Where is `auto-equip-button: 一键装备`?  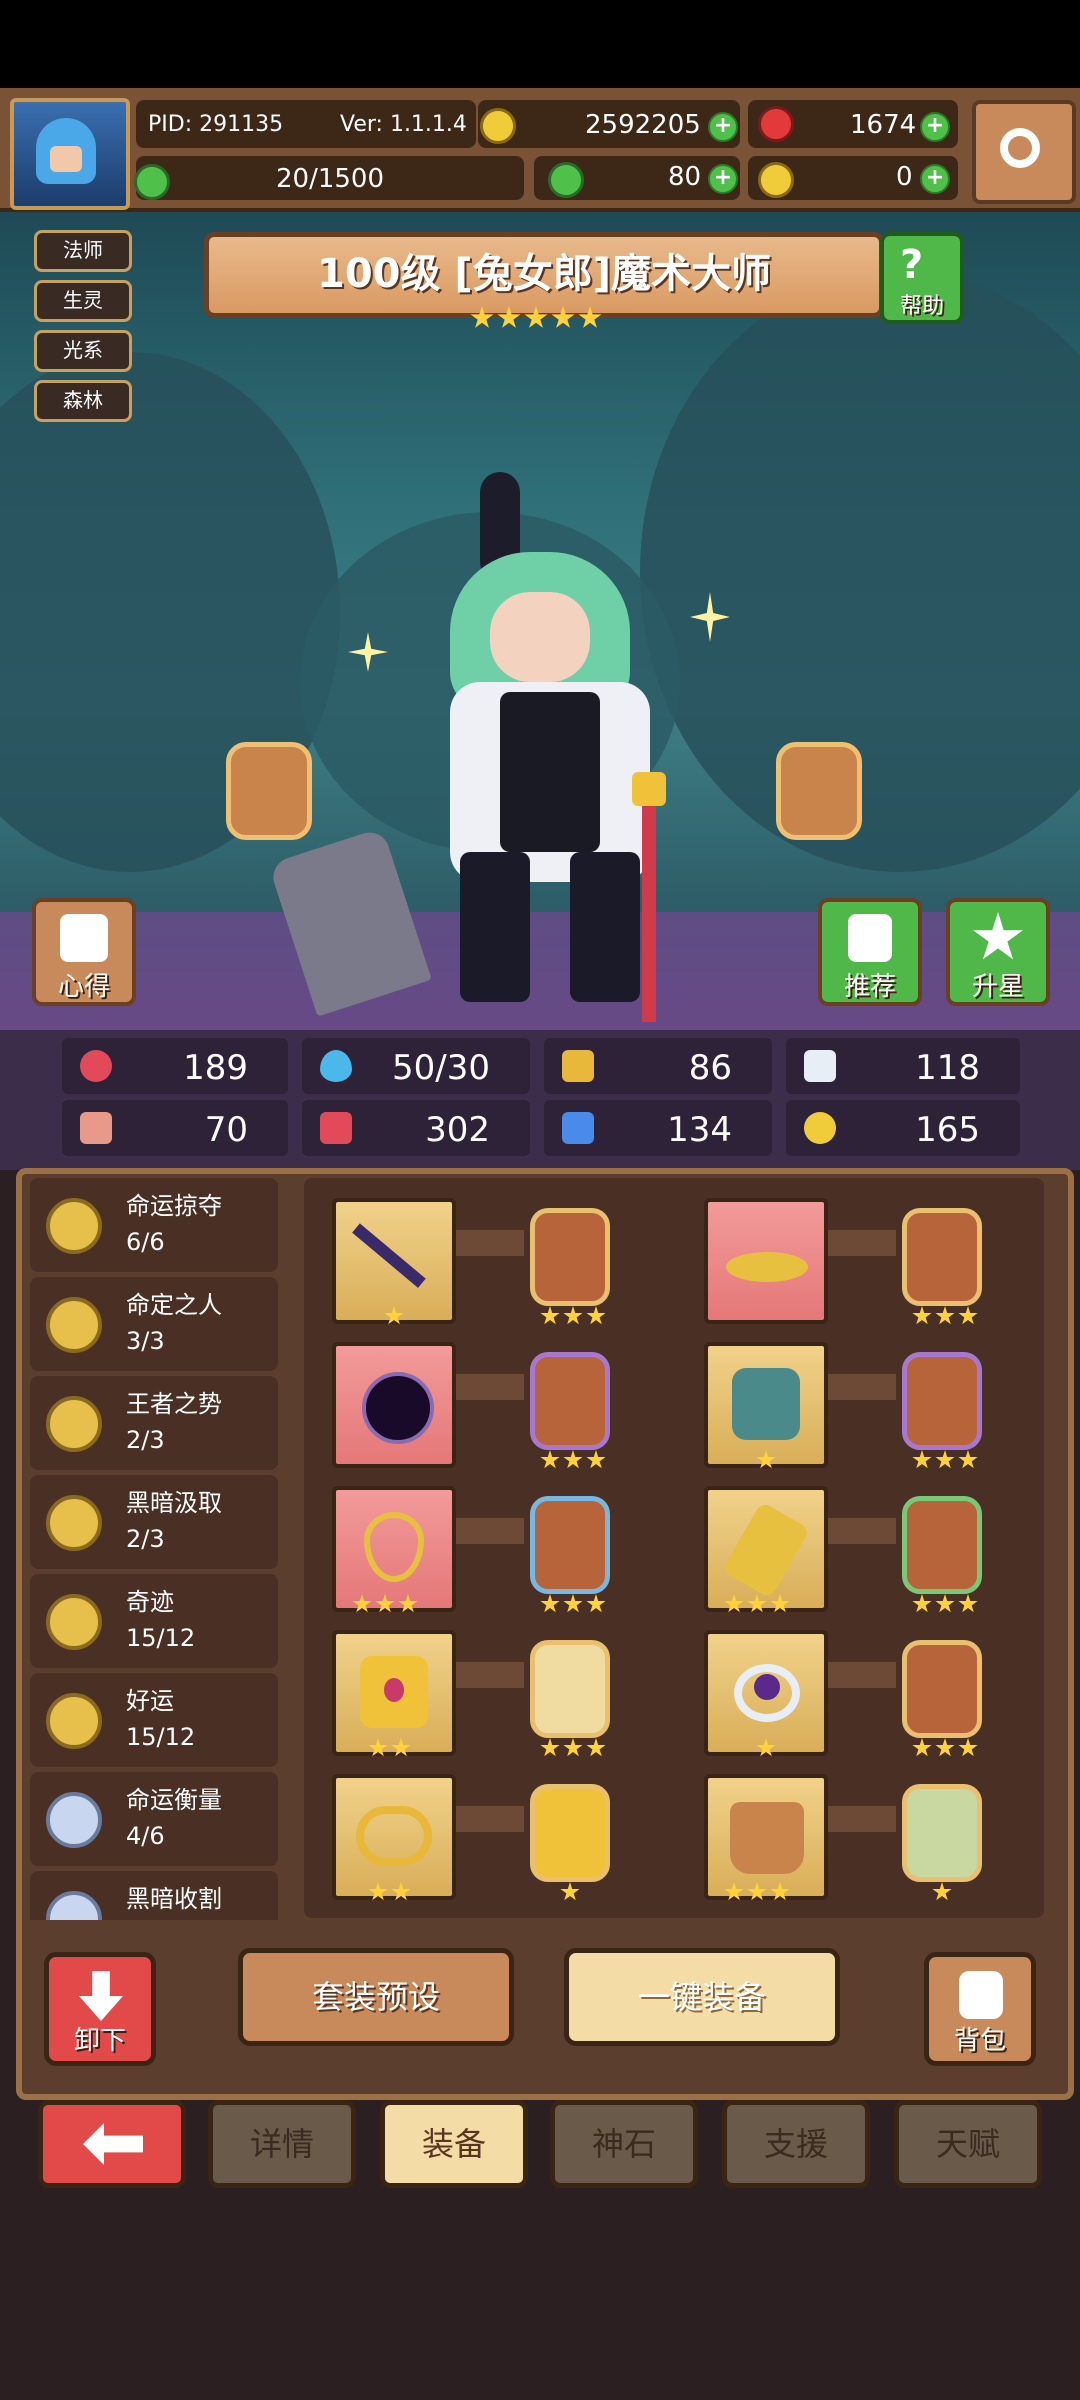
auto-equip-button: 一键装备 is located at coordinates (702, 1997).